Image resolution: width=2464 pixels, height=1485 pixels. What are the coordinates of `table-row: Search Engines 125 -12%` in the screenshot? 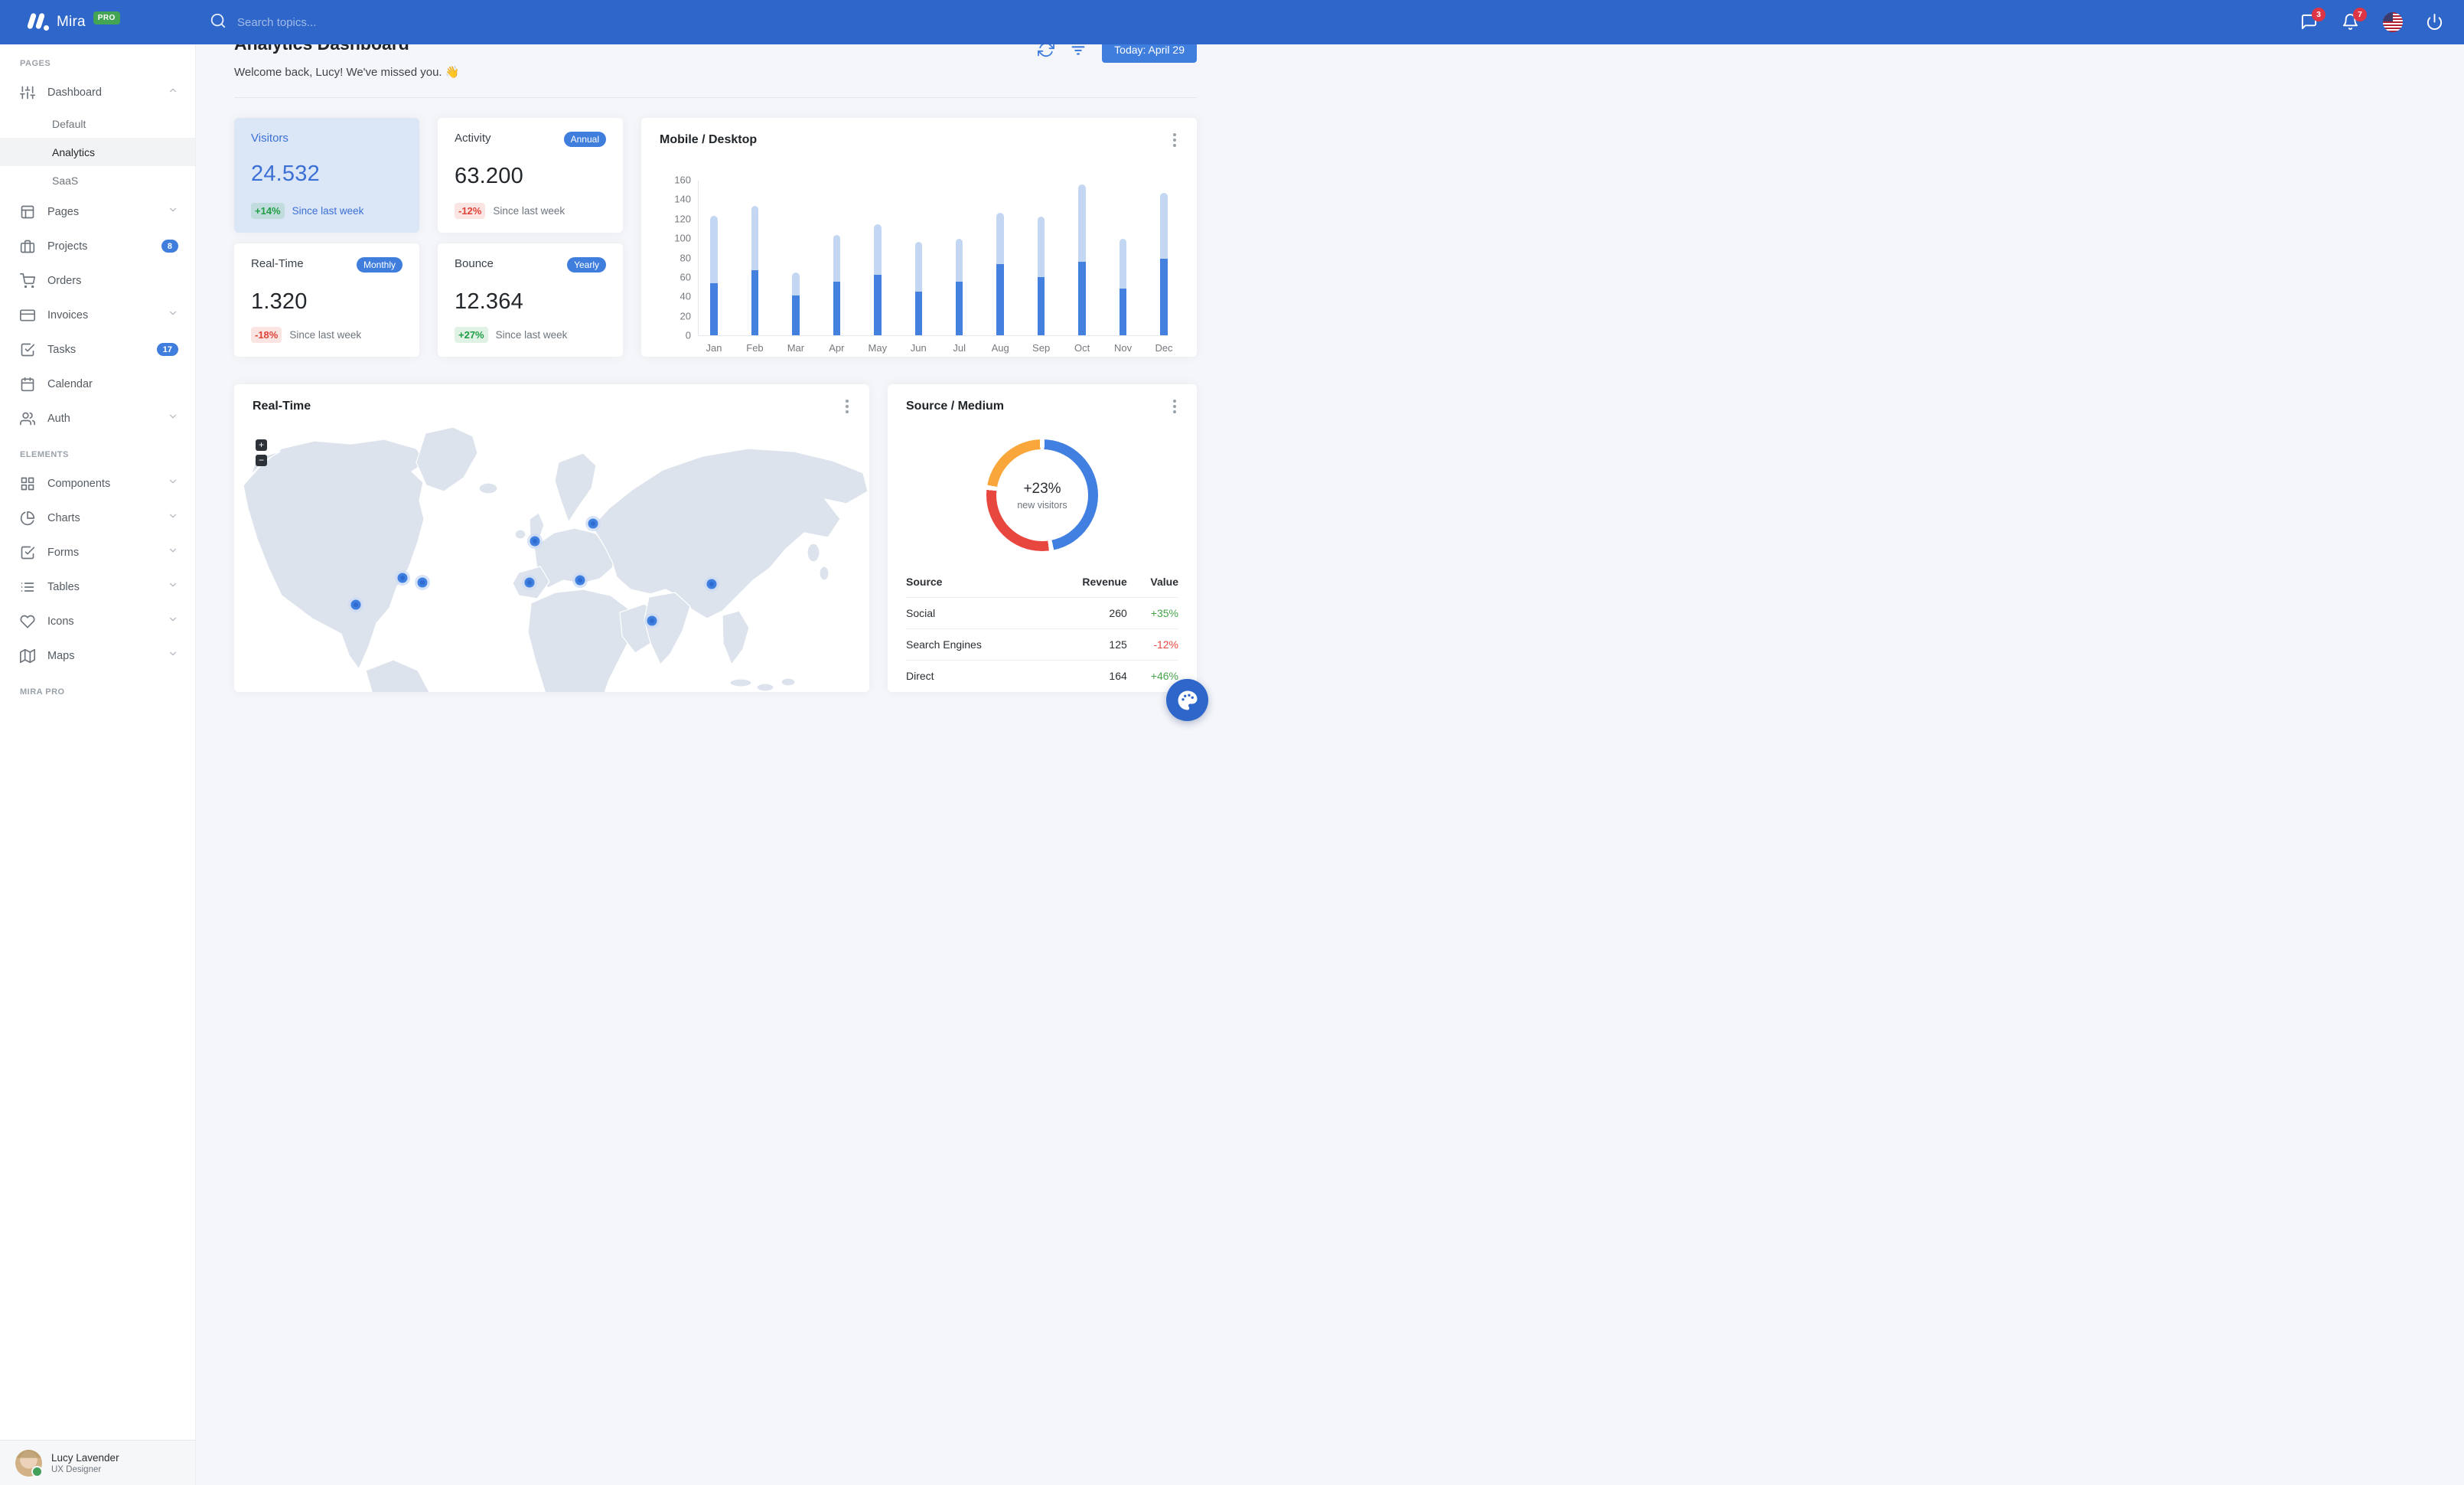 It's located at (1042, 644).